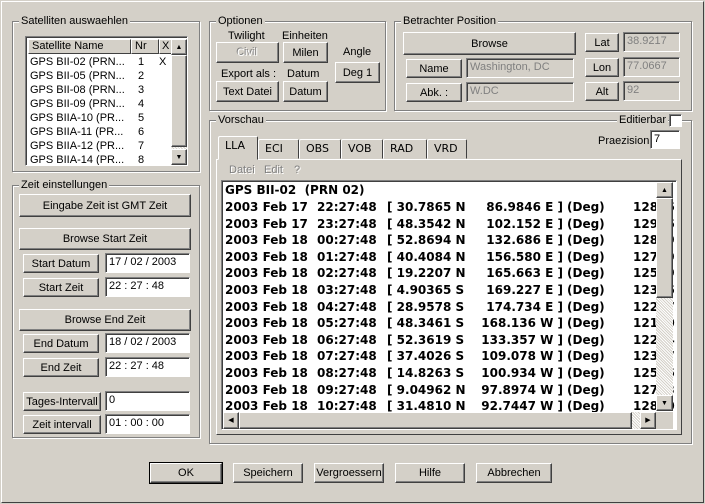 This screenshot has height=504, width=705. Describe the element at coordinates (435, 420) in the screenshot. I see `output-hscroll-thumb` at that location.